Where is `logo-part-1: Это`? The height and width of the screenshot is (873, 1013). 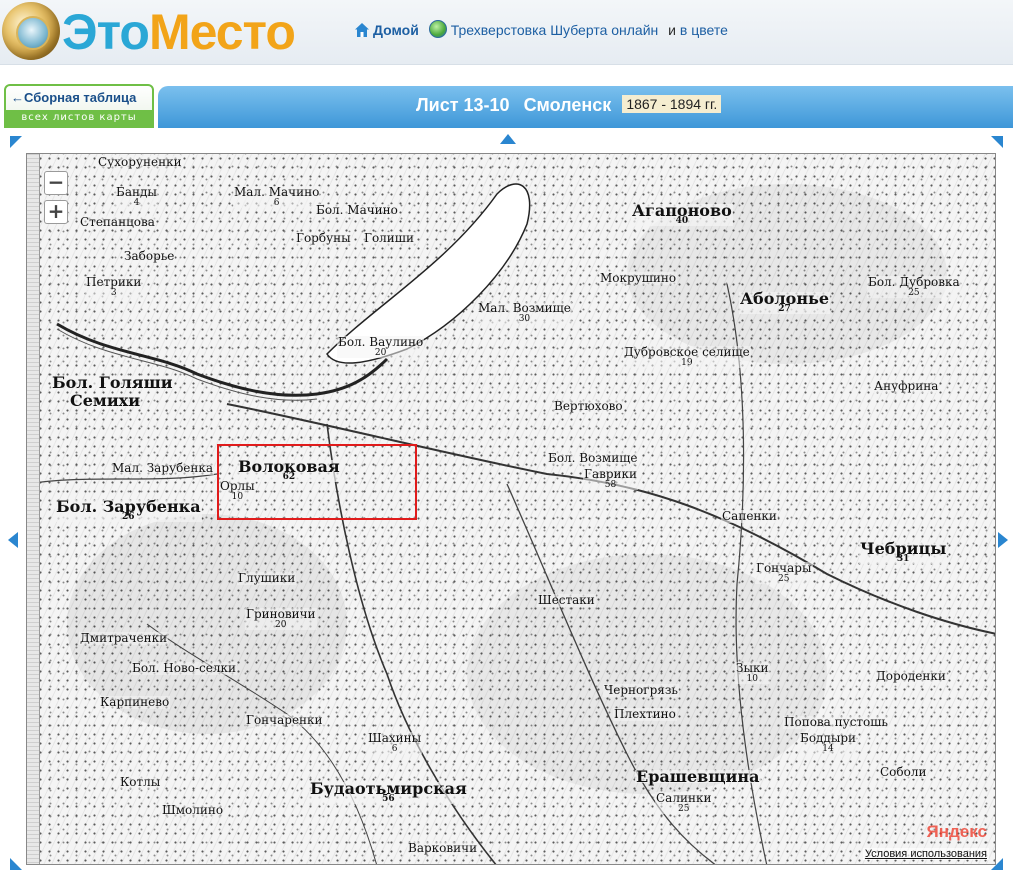 logo-part-1: Это is located at coordinates (106, 32).